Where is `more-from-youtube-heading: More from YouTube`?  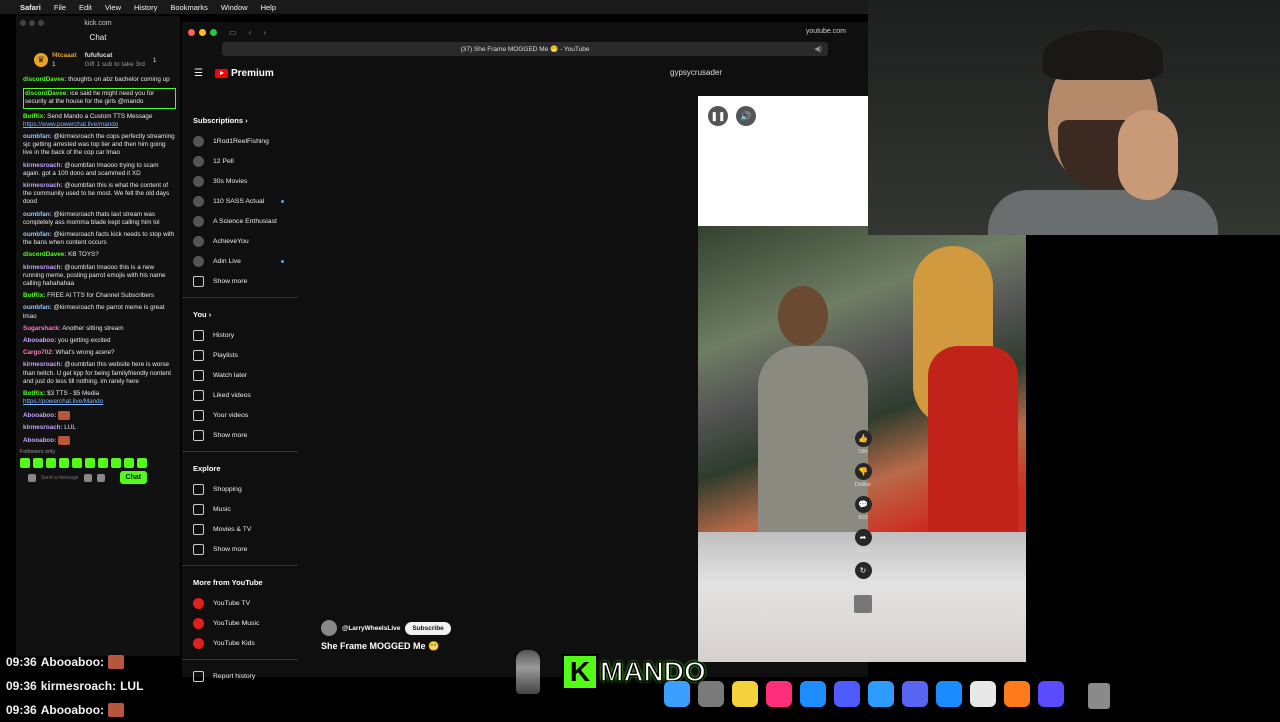
more-from-youtube-heading: More from YouTube is located at coordinates (240, 582).